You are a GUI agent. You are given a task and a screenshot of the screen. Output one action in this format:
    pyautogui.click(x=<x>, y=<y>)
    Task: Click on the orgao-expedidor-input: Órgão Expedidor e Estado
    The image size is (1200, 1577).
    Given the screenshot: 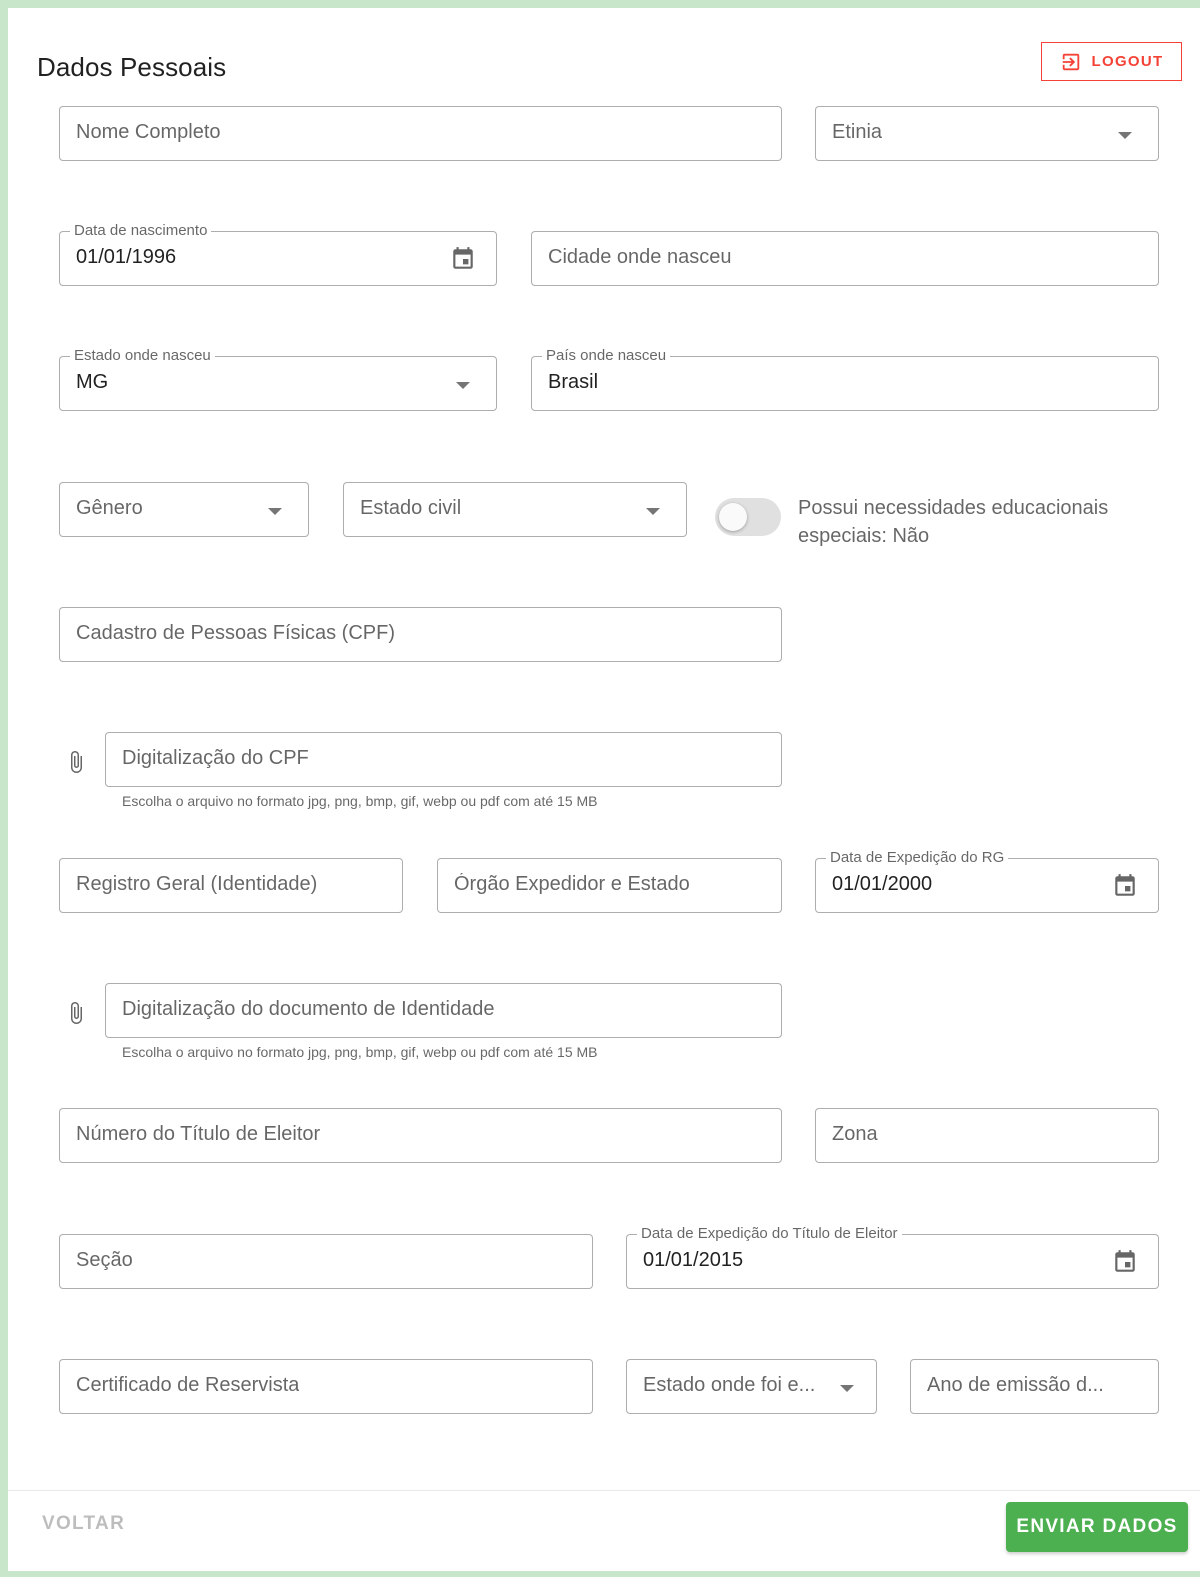 What is the action you would take?
    pyautogui.click(x=609, y=885)
    